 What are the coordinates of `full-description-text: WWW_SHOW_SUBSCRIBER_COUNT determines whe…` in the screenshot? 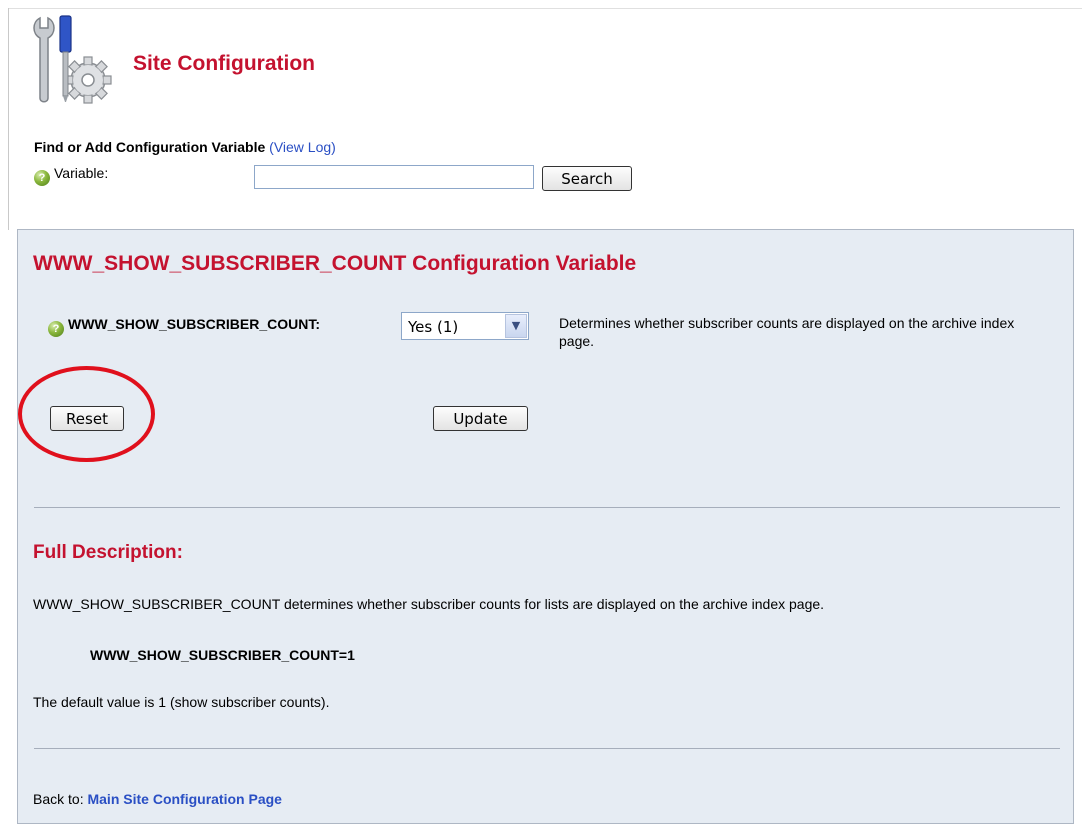 It's located at (429, 604).